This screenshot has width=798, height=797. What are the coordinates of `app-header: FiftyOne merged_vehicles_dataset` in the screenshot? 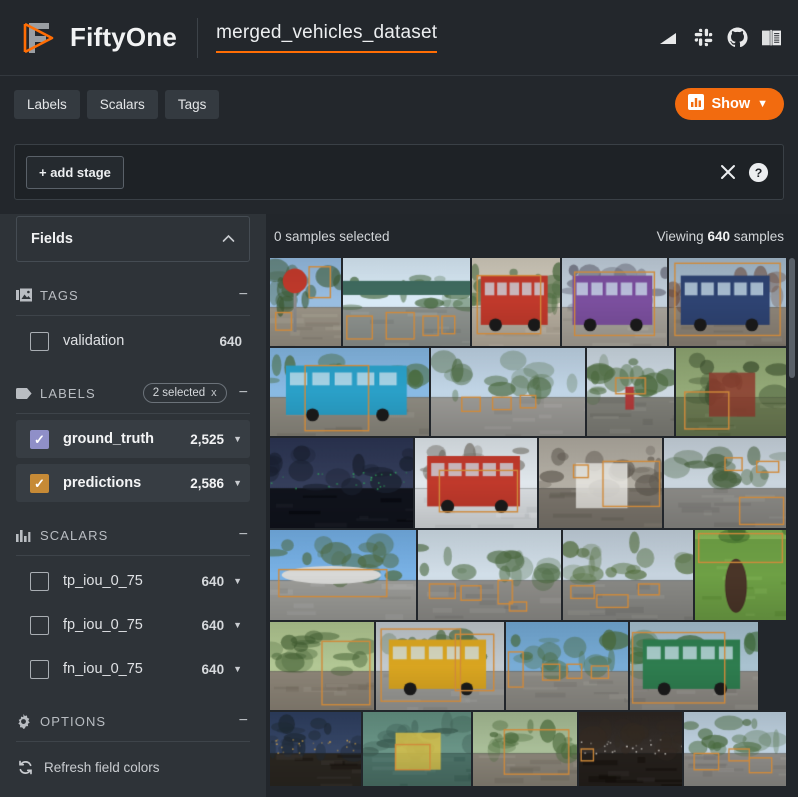 It's located at (399, 38).